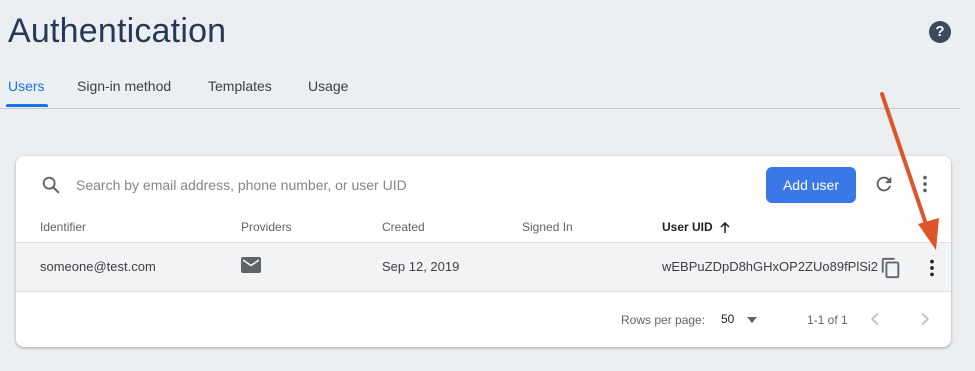 This screenshot has height=371, width=975. What do you see at coordinates (663, 320) in the screenshot?
I see `rows-per-page-label: Rows per page:` at bounding box center [663, 320].